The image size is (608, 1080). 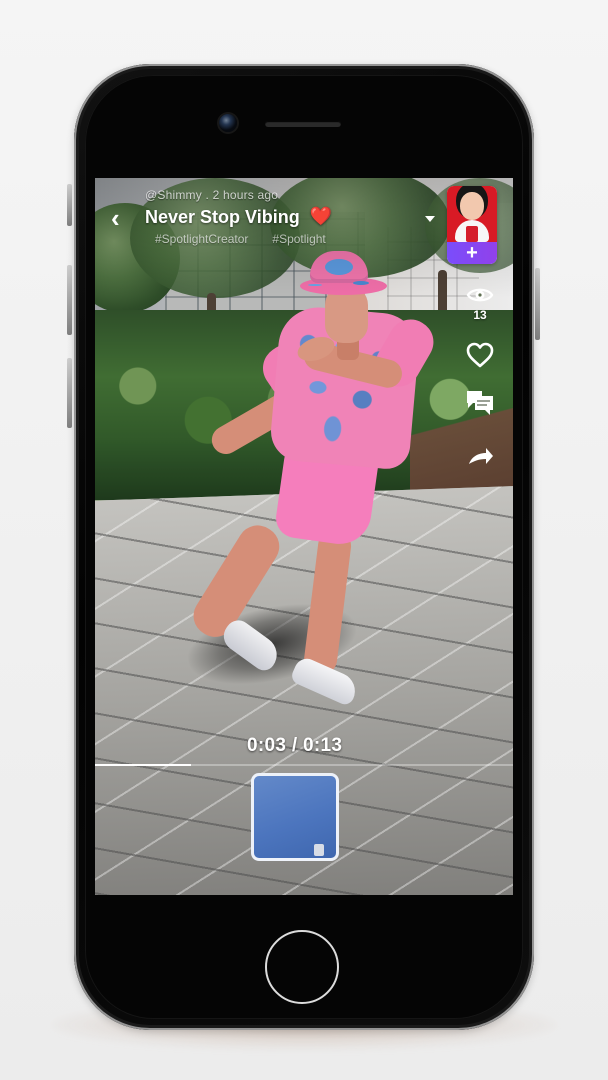 I want to click on author-handle: @Shimmy, so click(x=173, y=195).